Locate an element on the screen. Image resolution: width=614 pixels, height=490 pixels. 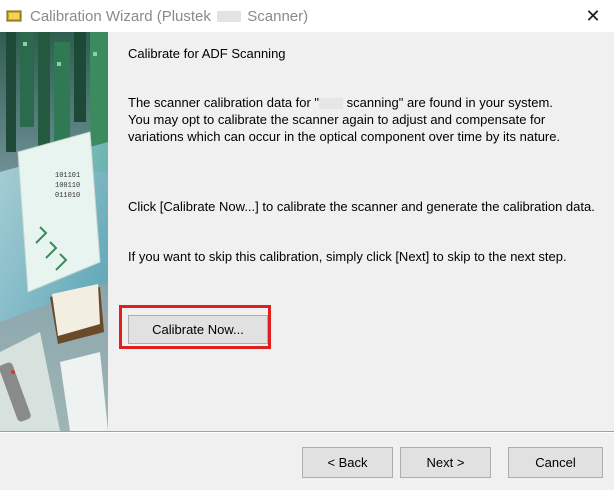
cancel-button: Cancel is located at coordinates (555, 462).